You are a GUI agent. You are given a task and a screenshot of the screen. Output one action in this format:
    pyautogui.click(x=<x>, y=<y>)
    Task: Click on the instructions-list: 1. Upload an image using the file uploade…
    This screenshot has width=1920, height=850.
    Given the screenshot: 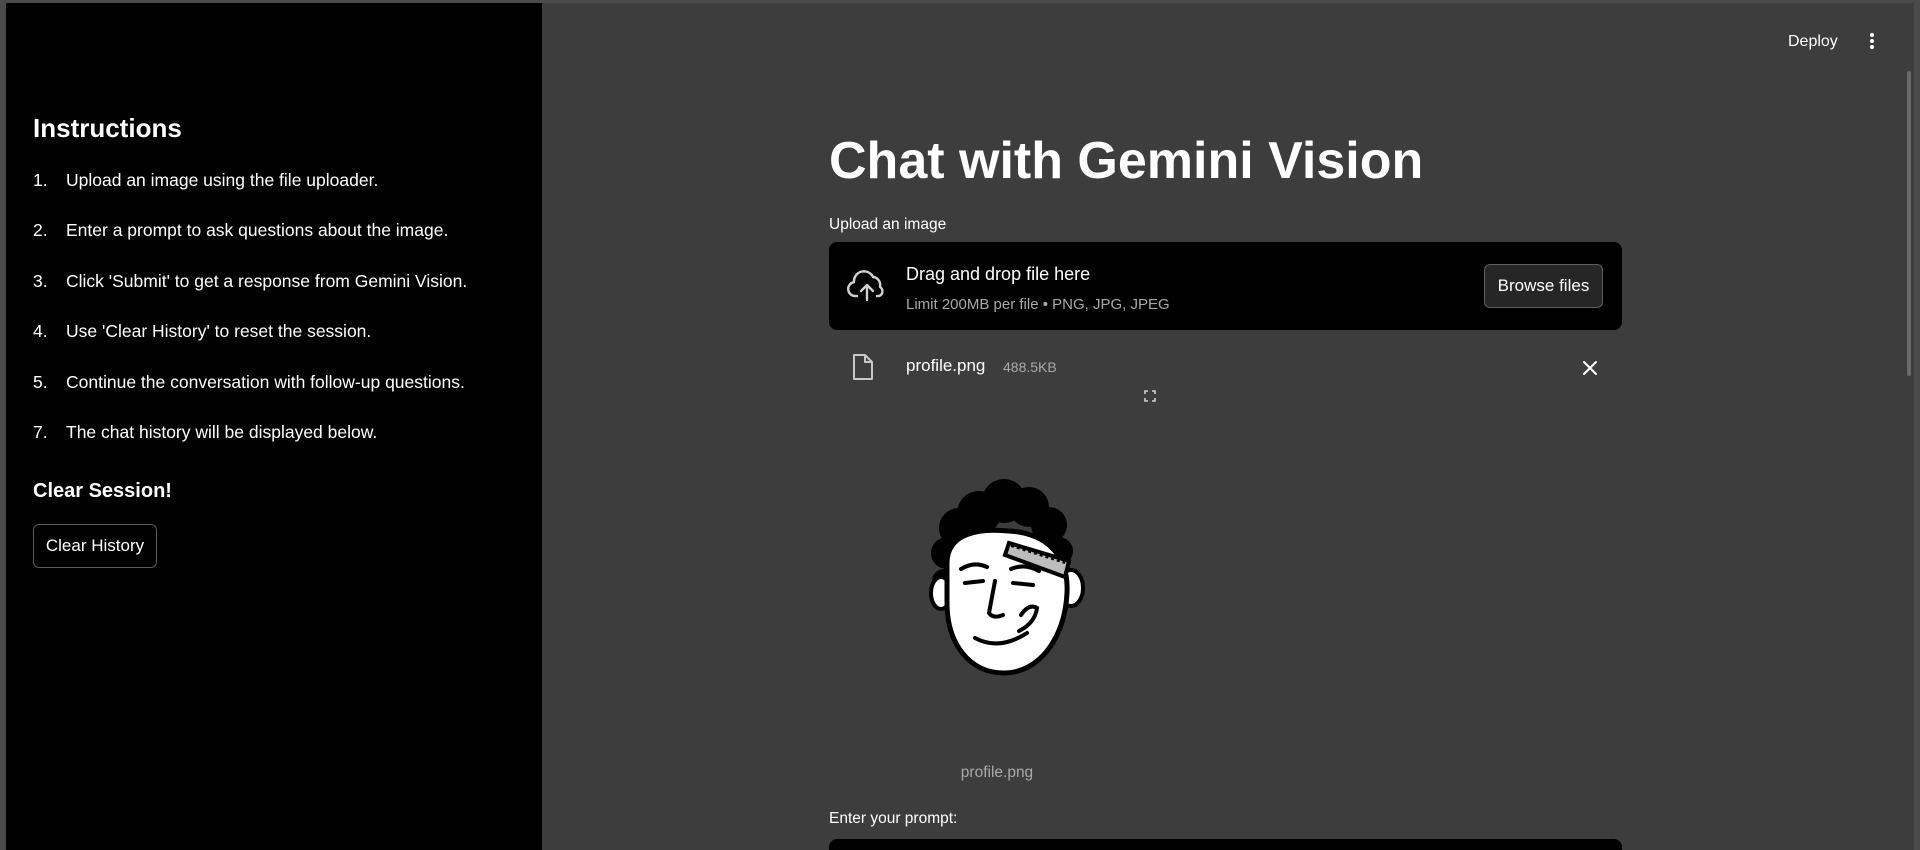 What is the action you would take?
    pyautogui.click(x=250, y=321)
    